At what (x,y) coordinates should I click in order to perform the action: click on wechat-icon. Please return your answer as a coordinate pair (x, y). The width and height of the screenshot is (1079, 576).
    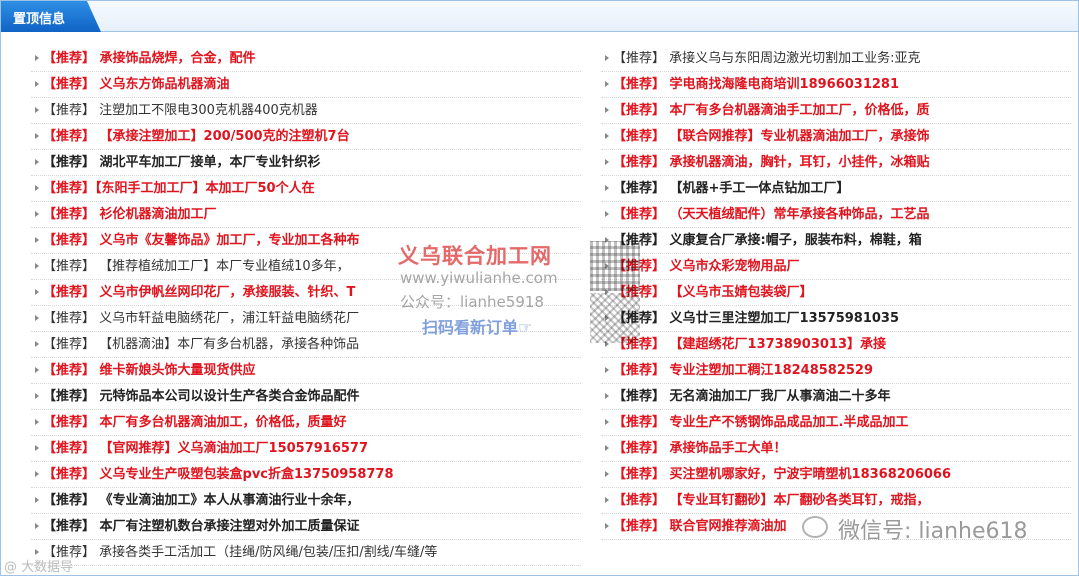
    Looking at the image, I should click on (815, 527).